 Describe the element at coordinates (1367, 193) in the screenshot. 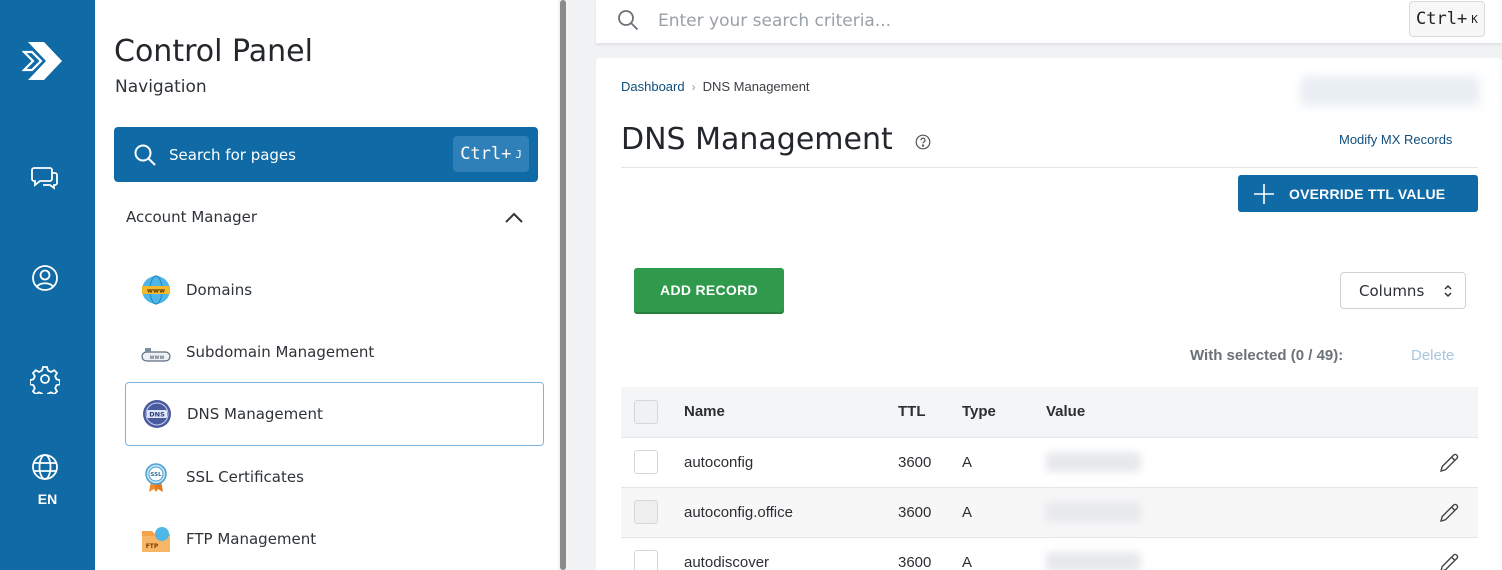

I see `override-ttl-label: OVERRIDE TTL VALUE` at that location.